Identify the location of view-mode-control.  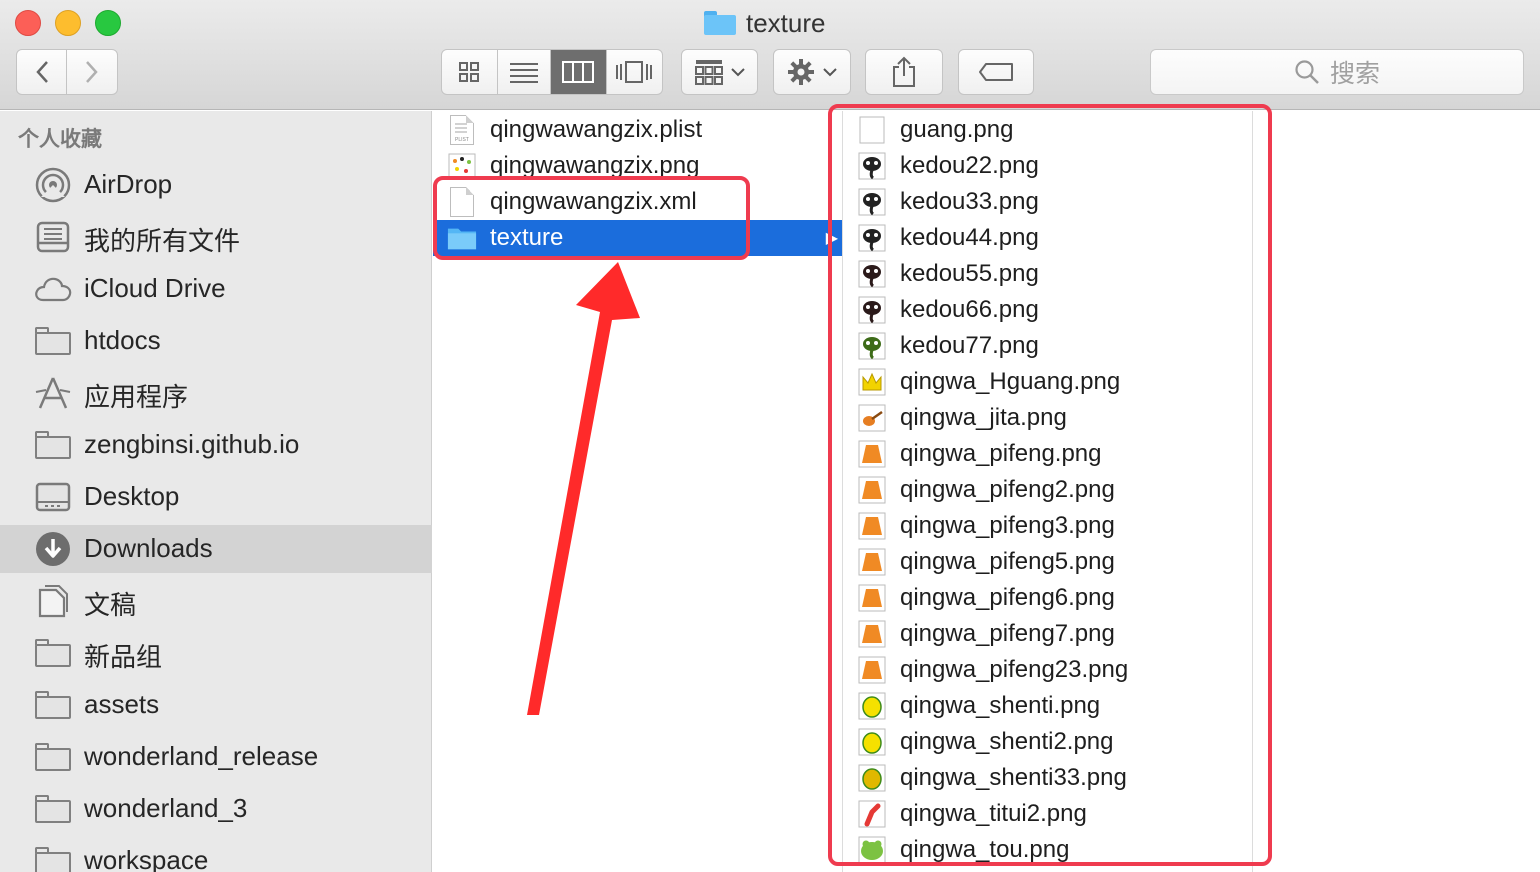
(552, 72).